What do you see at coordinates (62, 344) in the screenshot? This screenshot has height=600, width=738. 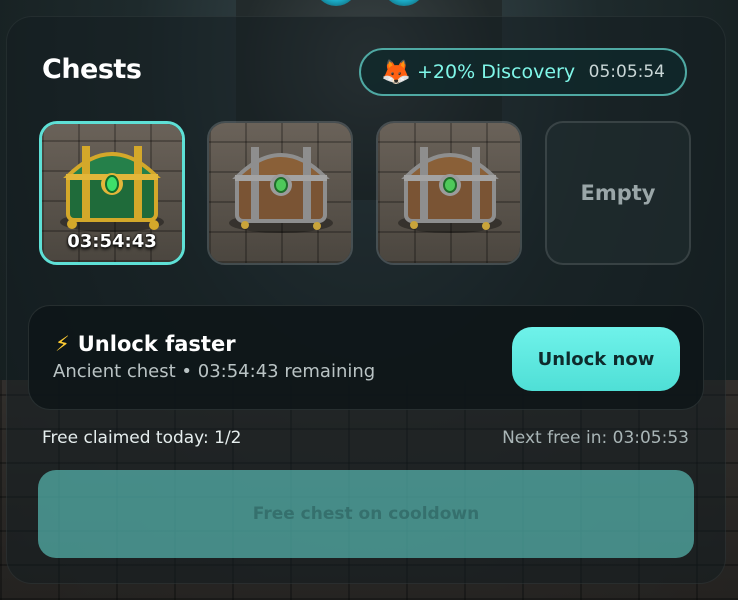 I see `lightning-icon: ⚡` at bounding box center [62, 344].